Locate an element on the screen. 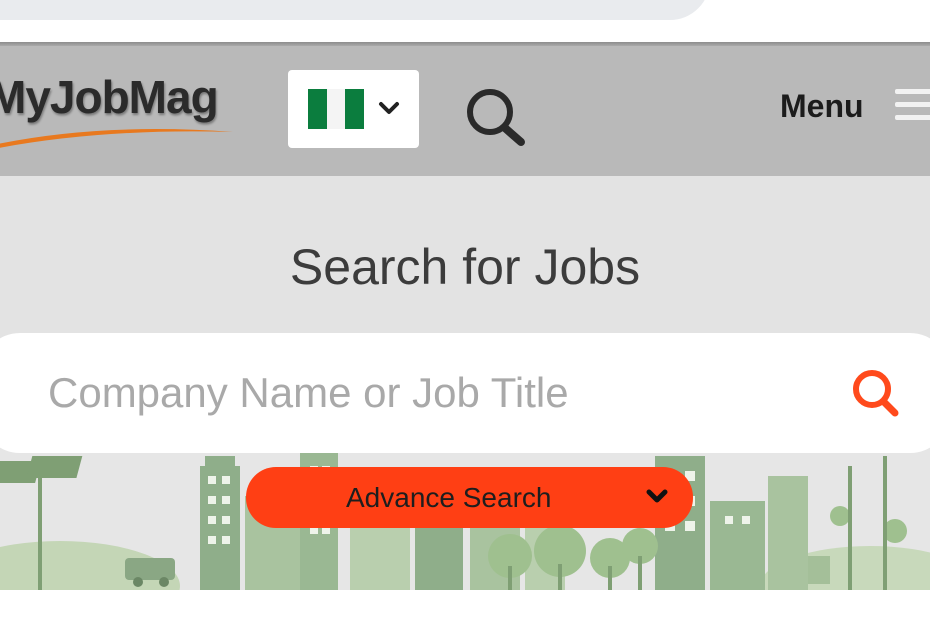  hamburger-icon is located at coordinates (912, 108).